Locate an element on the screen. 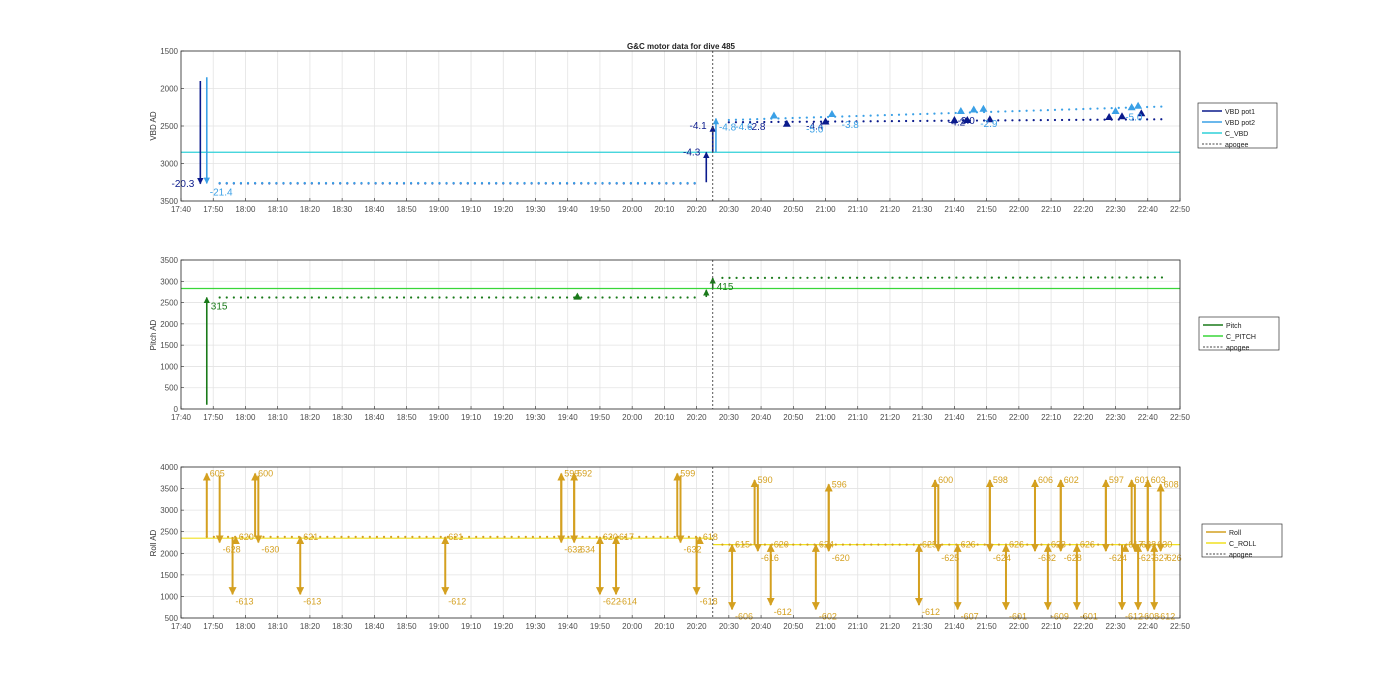  roll-xtick-label: 22:20 is located at coordinates (1083, 626).